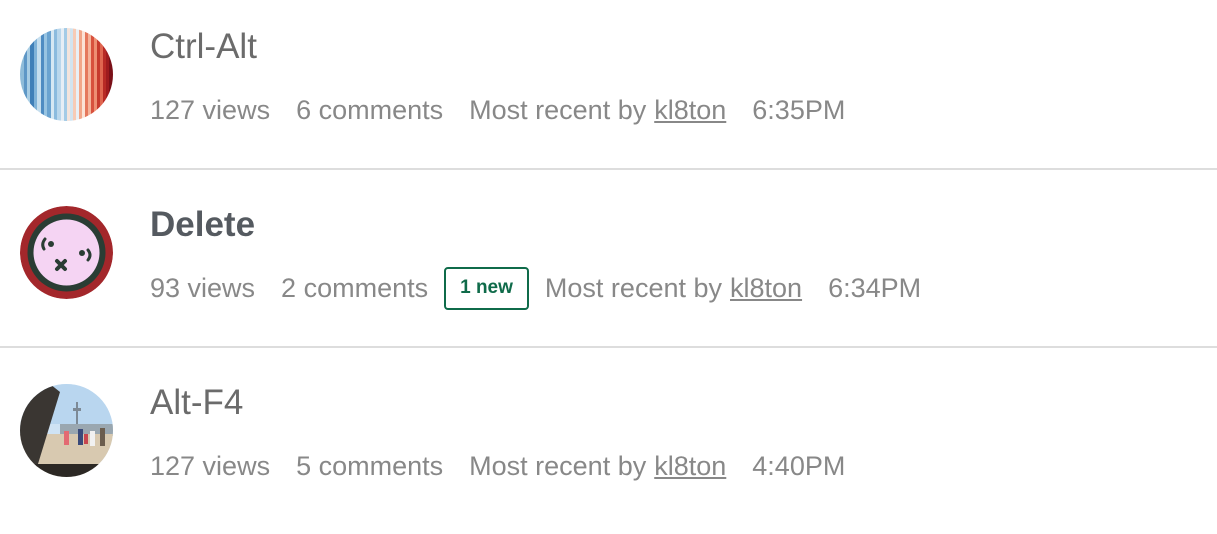 The width and height of the screenshot is (1217, 534). Describe the element at coordinates (799, 109) in the screenshot. I see `last-activity-time: 6:35PM` at that location.